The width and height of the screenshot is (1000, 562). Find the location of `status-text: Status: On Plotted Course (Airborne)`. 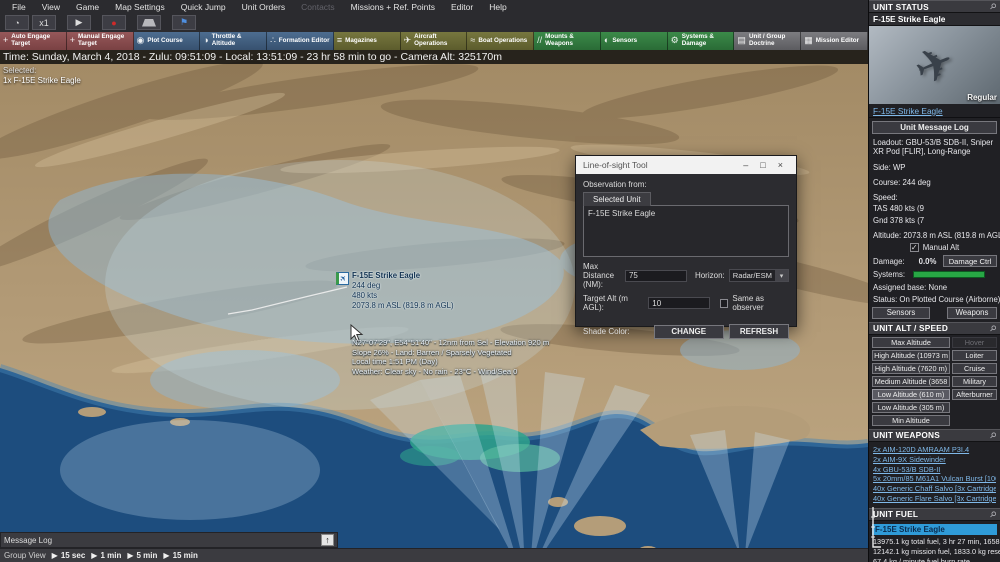

status-text: Status: On Plotted Course (Airborne) is located at coordinates (936, 299).